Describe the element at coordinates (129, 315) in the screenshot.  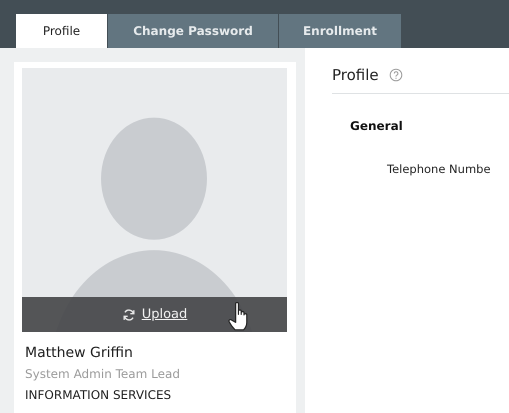
I see `refresh-icon` at that location.